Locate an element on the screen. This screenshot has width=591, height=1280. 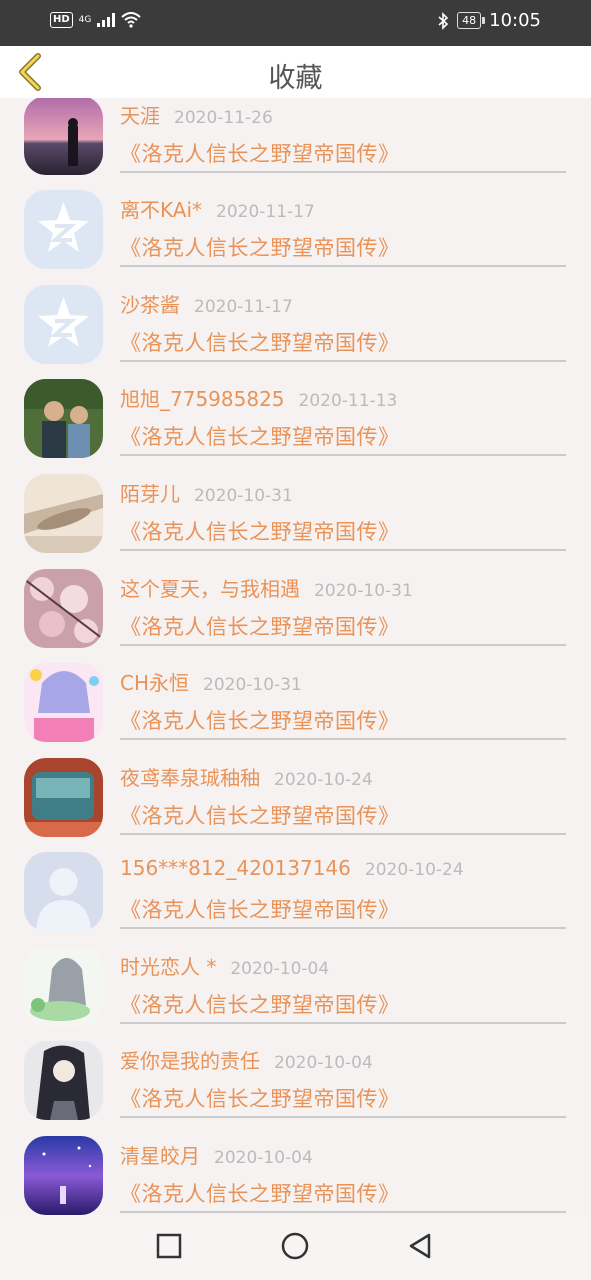
bluetooth-icon is located at coordinates (443, 20).